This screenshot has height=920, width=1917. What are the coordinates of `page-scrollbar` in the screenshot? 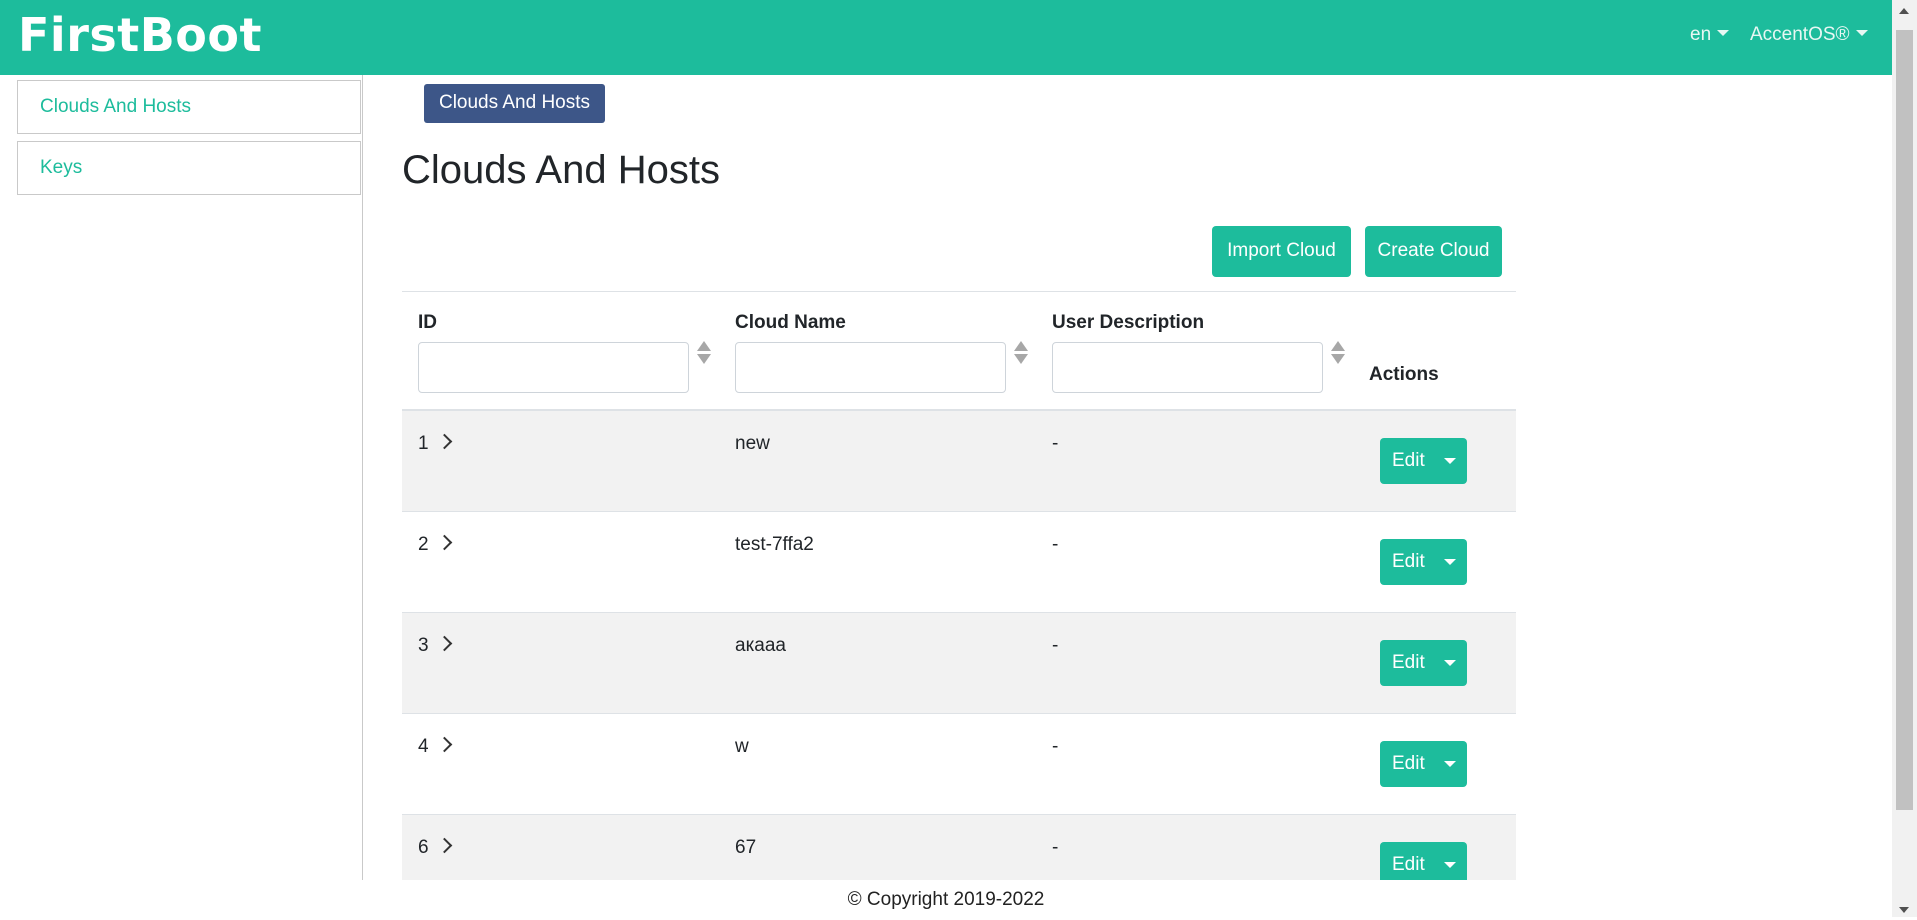 It's located at (1904, 458).